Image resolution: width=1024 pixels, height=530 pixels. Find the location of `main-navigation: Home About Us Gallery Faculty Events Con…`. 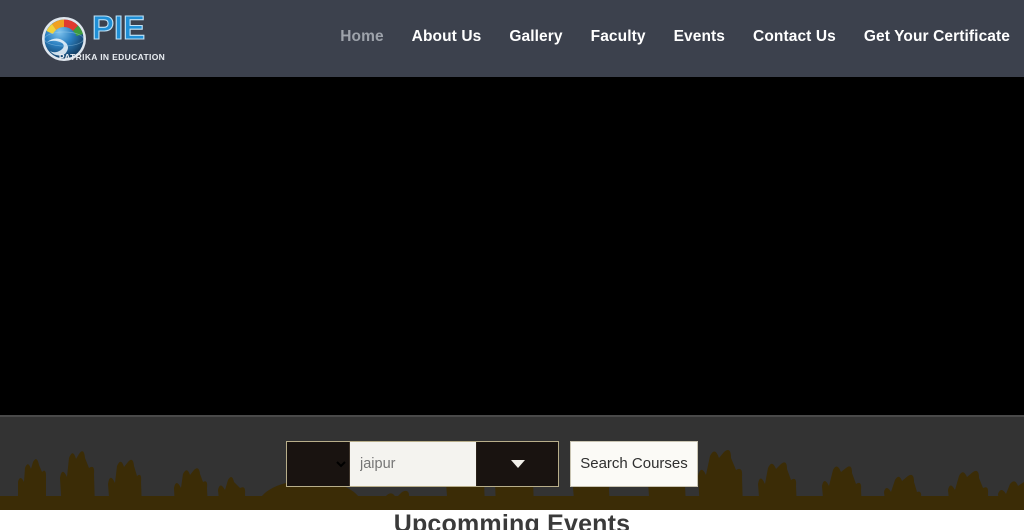

main-navigation: Home About Us Gallery Faculty Events Con… is located at coordinates (675, 37).